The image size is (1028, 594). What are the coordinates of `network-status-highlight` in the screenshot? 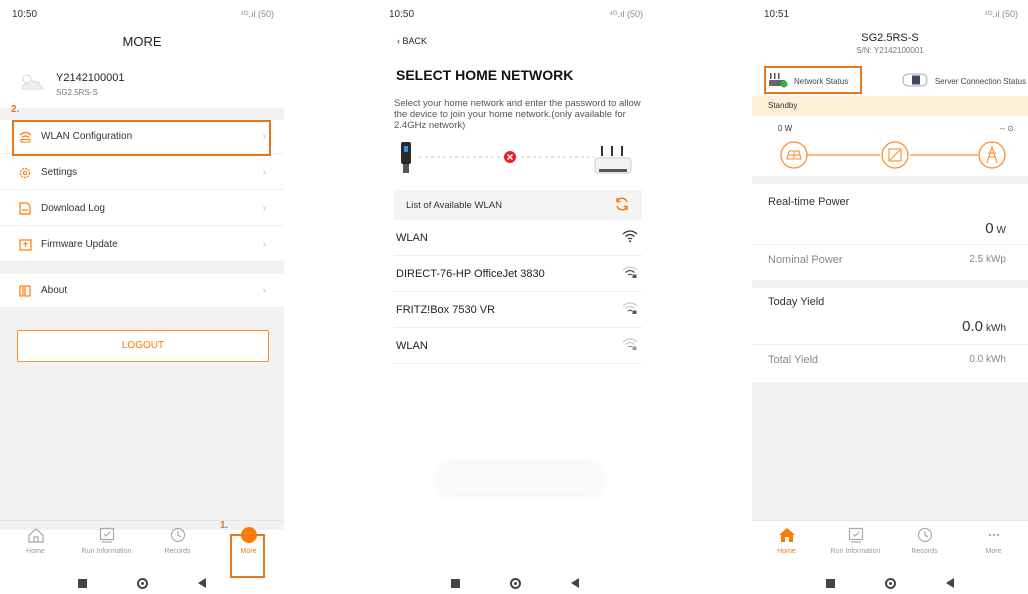 It's located at (813, 80).